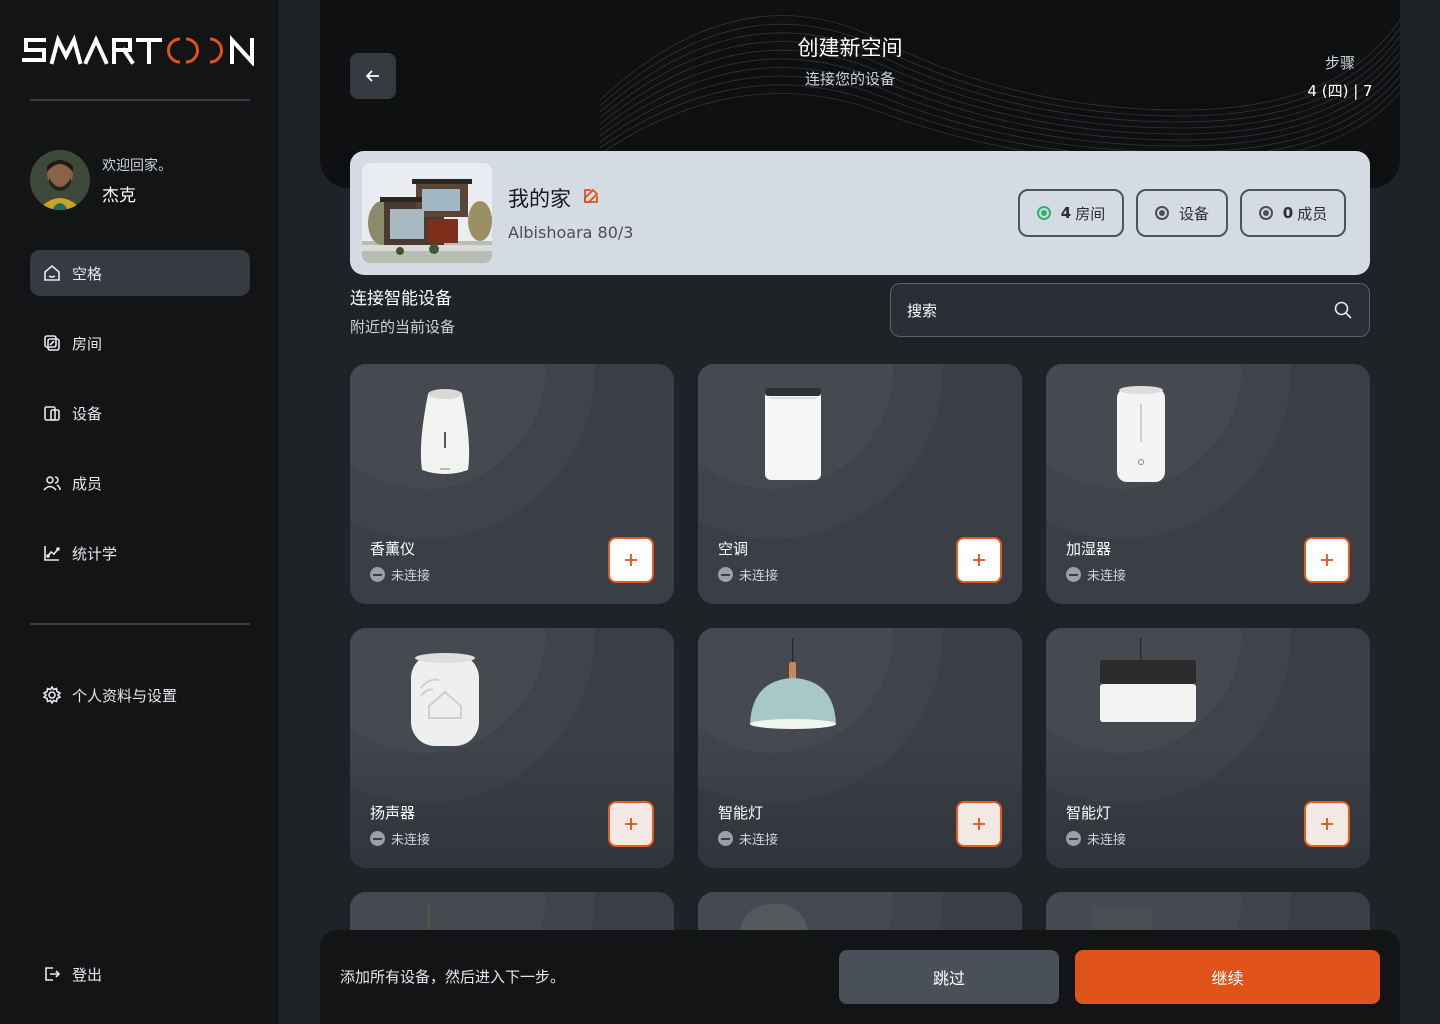 The height and width of the screenshot is (1024, 1440). Describe the element at coordinates (87, 343) in the screenshot. I see `sidebar-item-label: 房间` at that location.